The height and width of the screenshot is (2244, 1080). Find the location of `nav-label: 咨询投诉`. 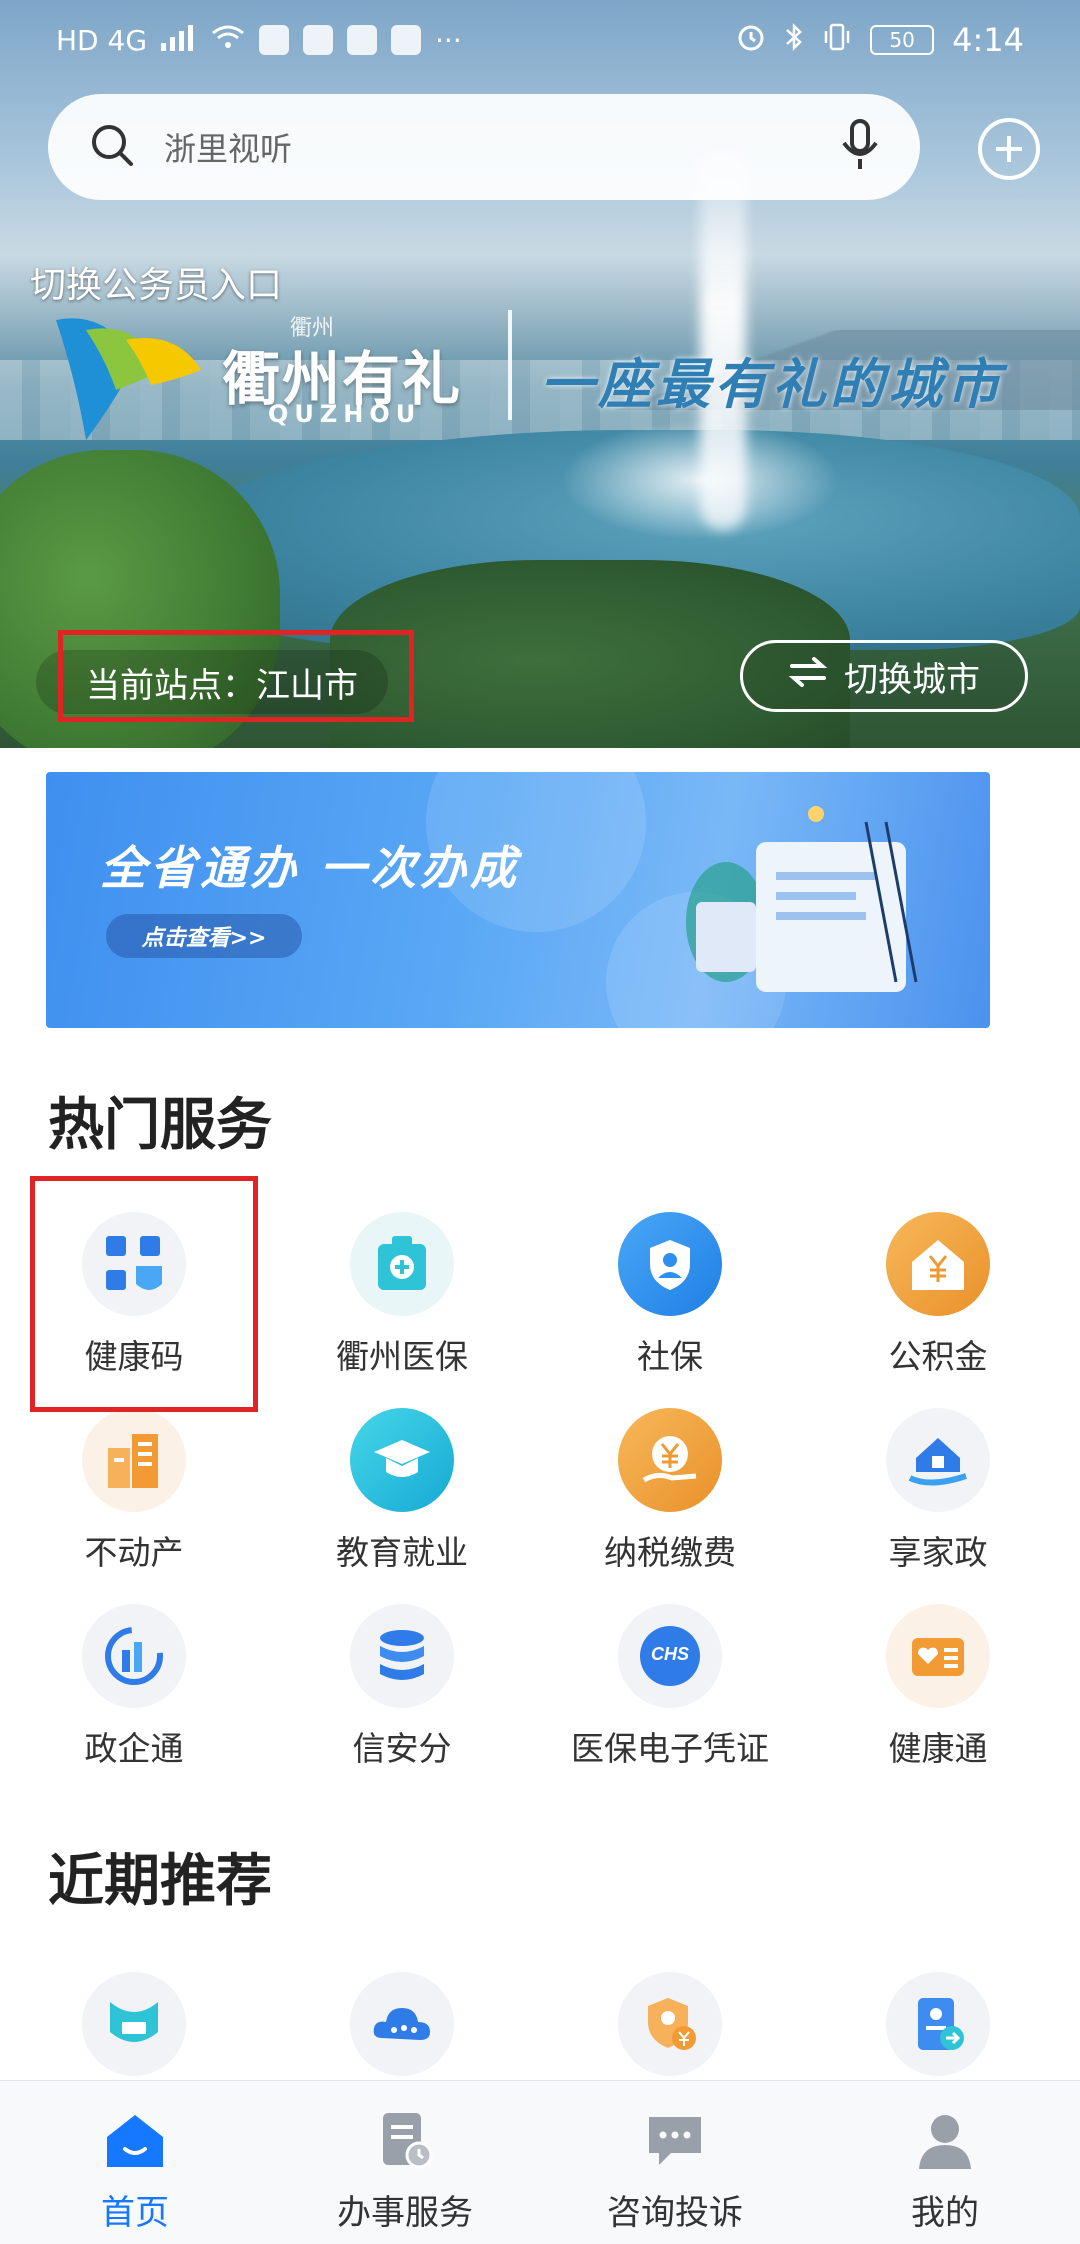

nav-label: 咨询投诉 is located at coordinates (675, 2213).